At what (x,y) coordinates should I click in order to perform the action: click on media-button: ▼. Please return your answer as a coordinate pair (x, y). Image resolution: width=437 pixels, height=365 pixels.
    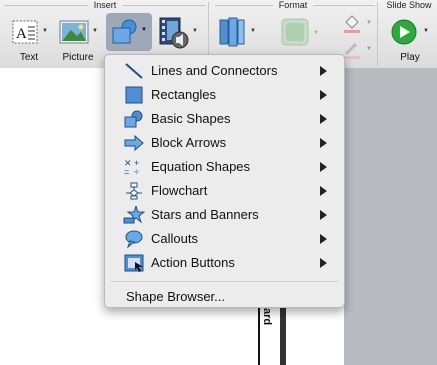
    Looking at the image, I should click on (179, 33).